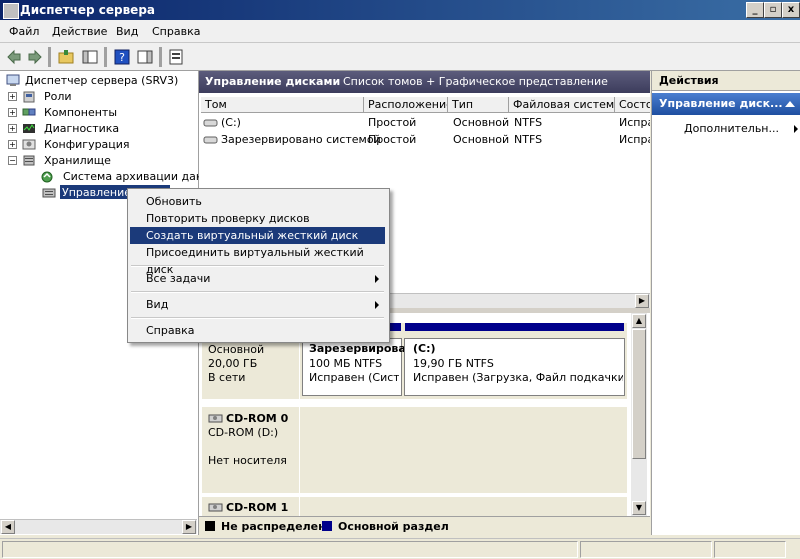 This screenshot has width=800, height=559. Describe the element at coordinates (257, 278) in the screenshot. I see `menu-item-all-tasks: Все задачи` at that location.